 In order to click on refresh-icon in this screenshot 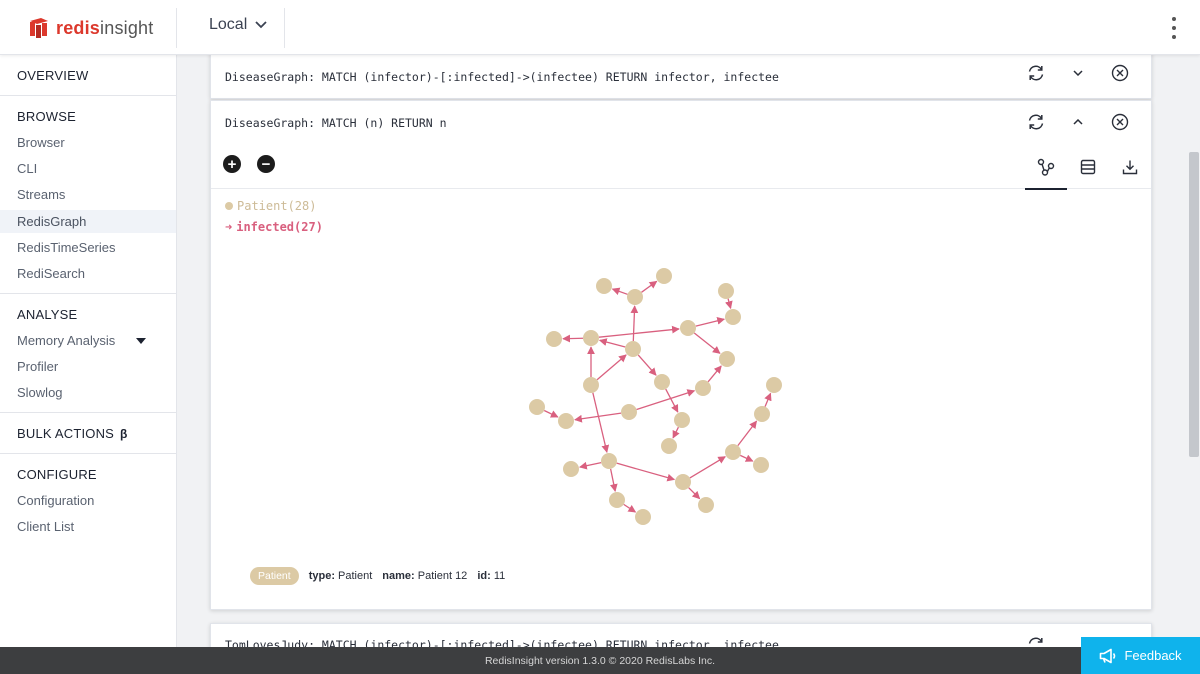, I will do `click(1035, 640)`.